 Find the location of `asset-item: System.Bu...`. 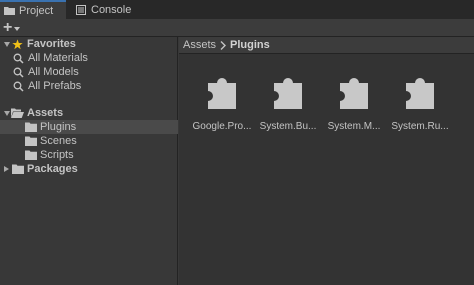

asset-item: System.Bu... is located at coordinates (288, 102).